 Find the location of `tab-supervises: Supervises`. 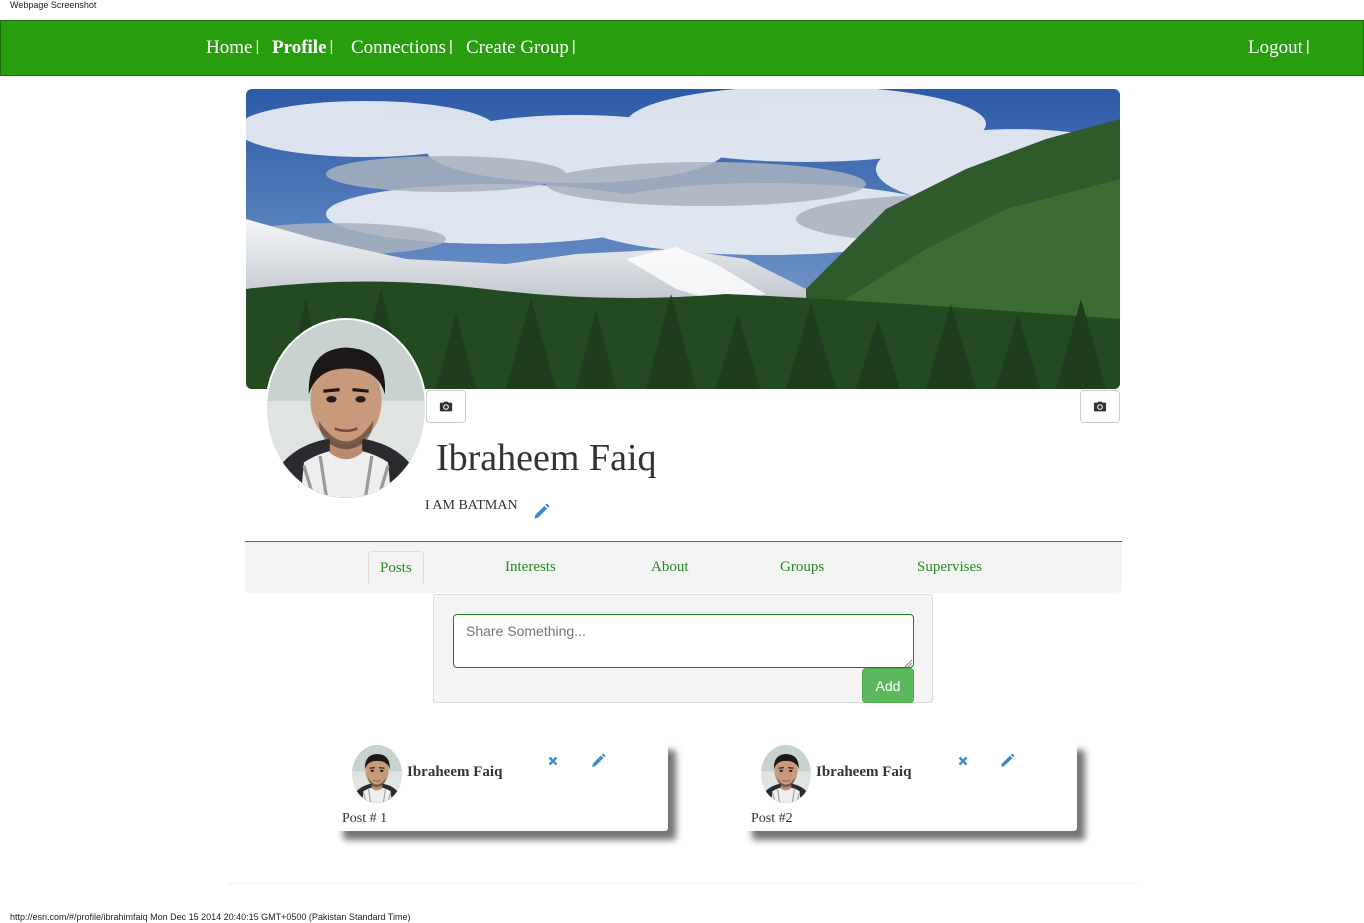

tab-supervises: Supervises is located at coordinates (949, 567).